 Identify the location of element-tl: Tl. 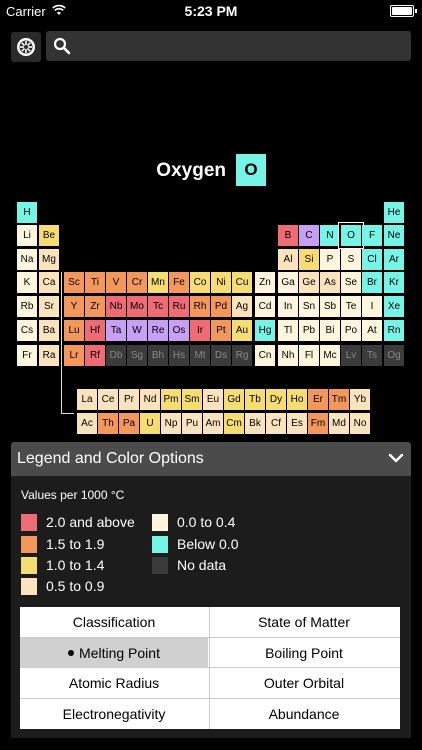
(288, 330).